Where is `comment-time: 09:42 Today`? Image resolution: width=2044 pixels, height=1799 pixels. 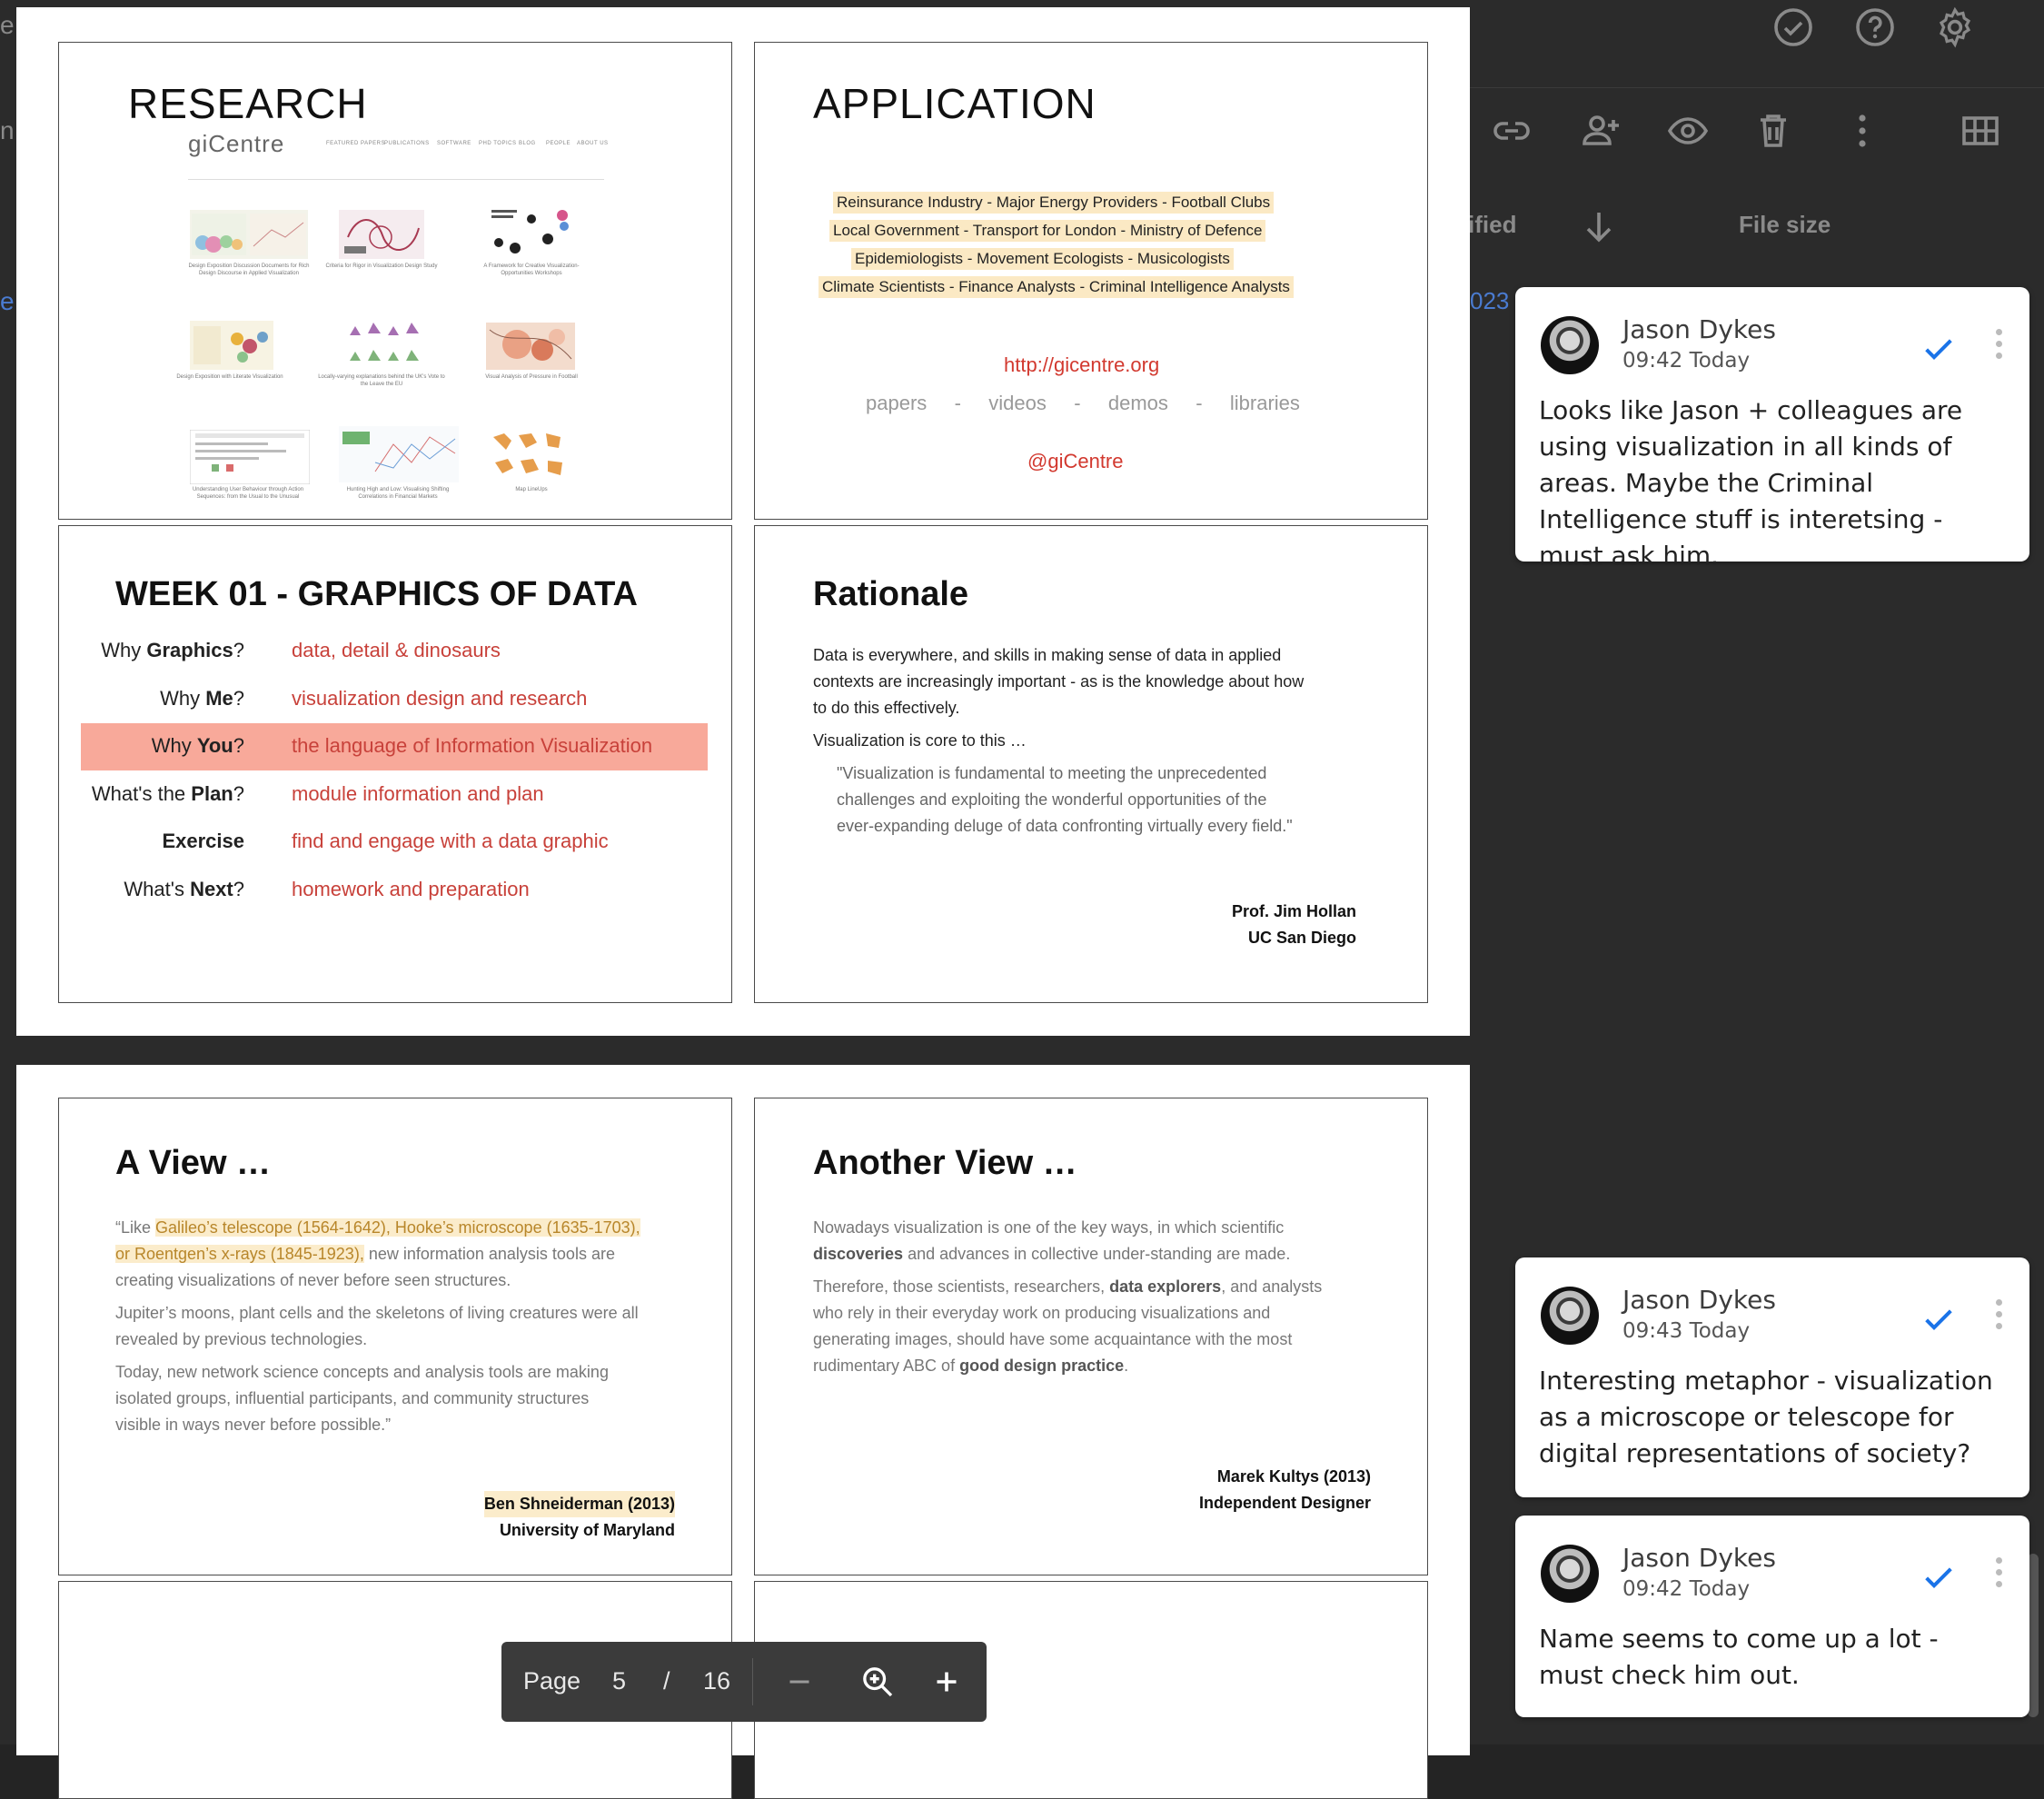
comment-time: 09:42 Today is located at coordinates (1686, 1589).